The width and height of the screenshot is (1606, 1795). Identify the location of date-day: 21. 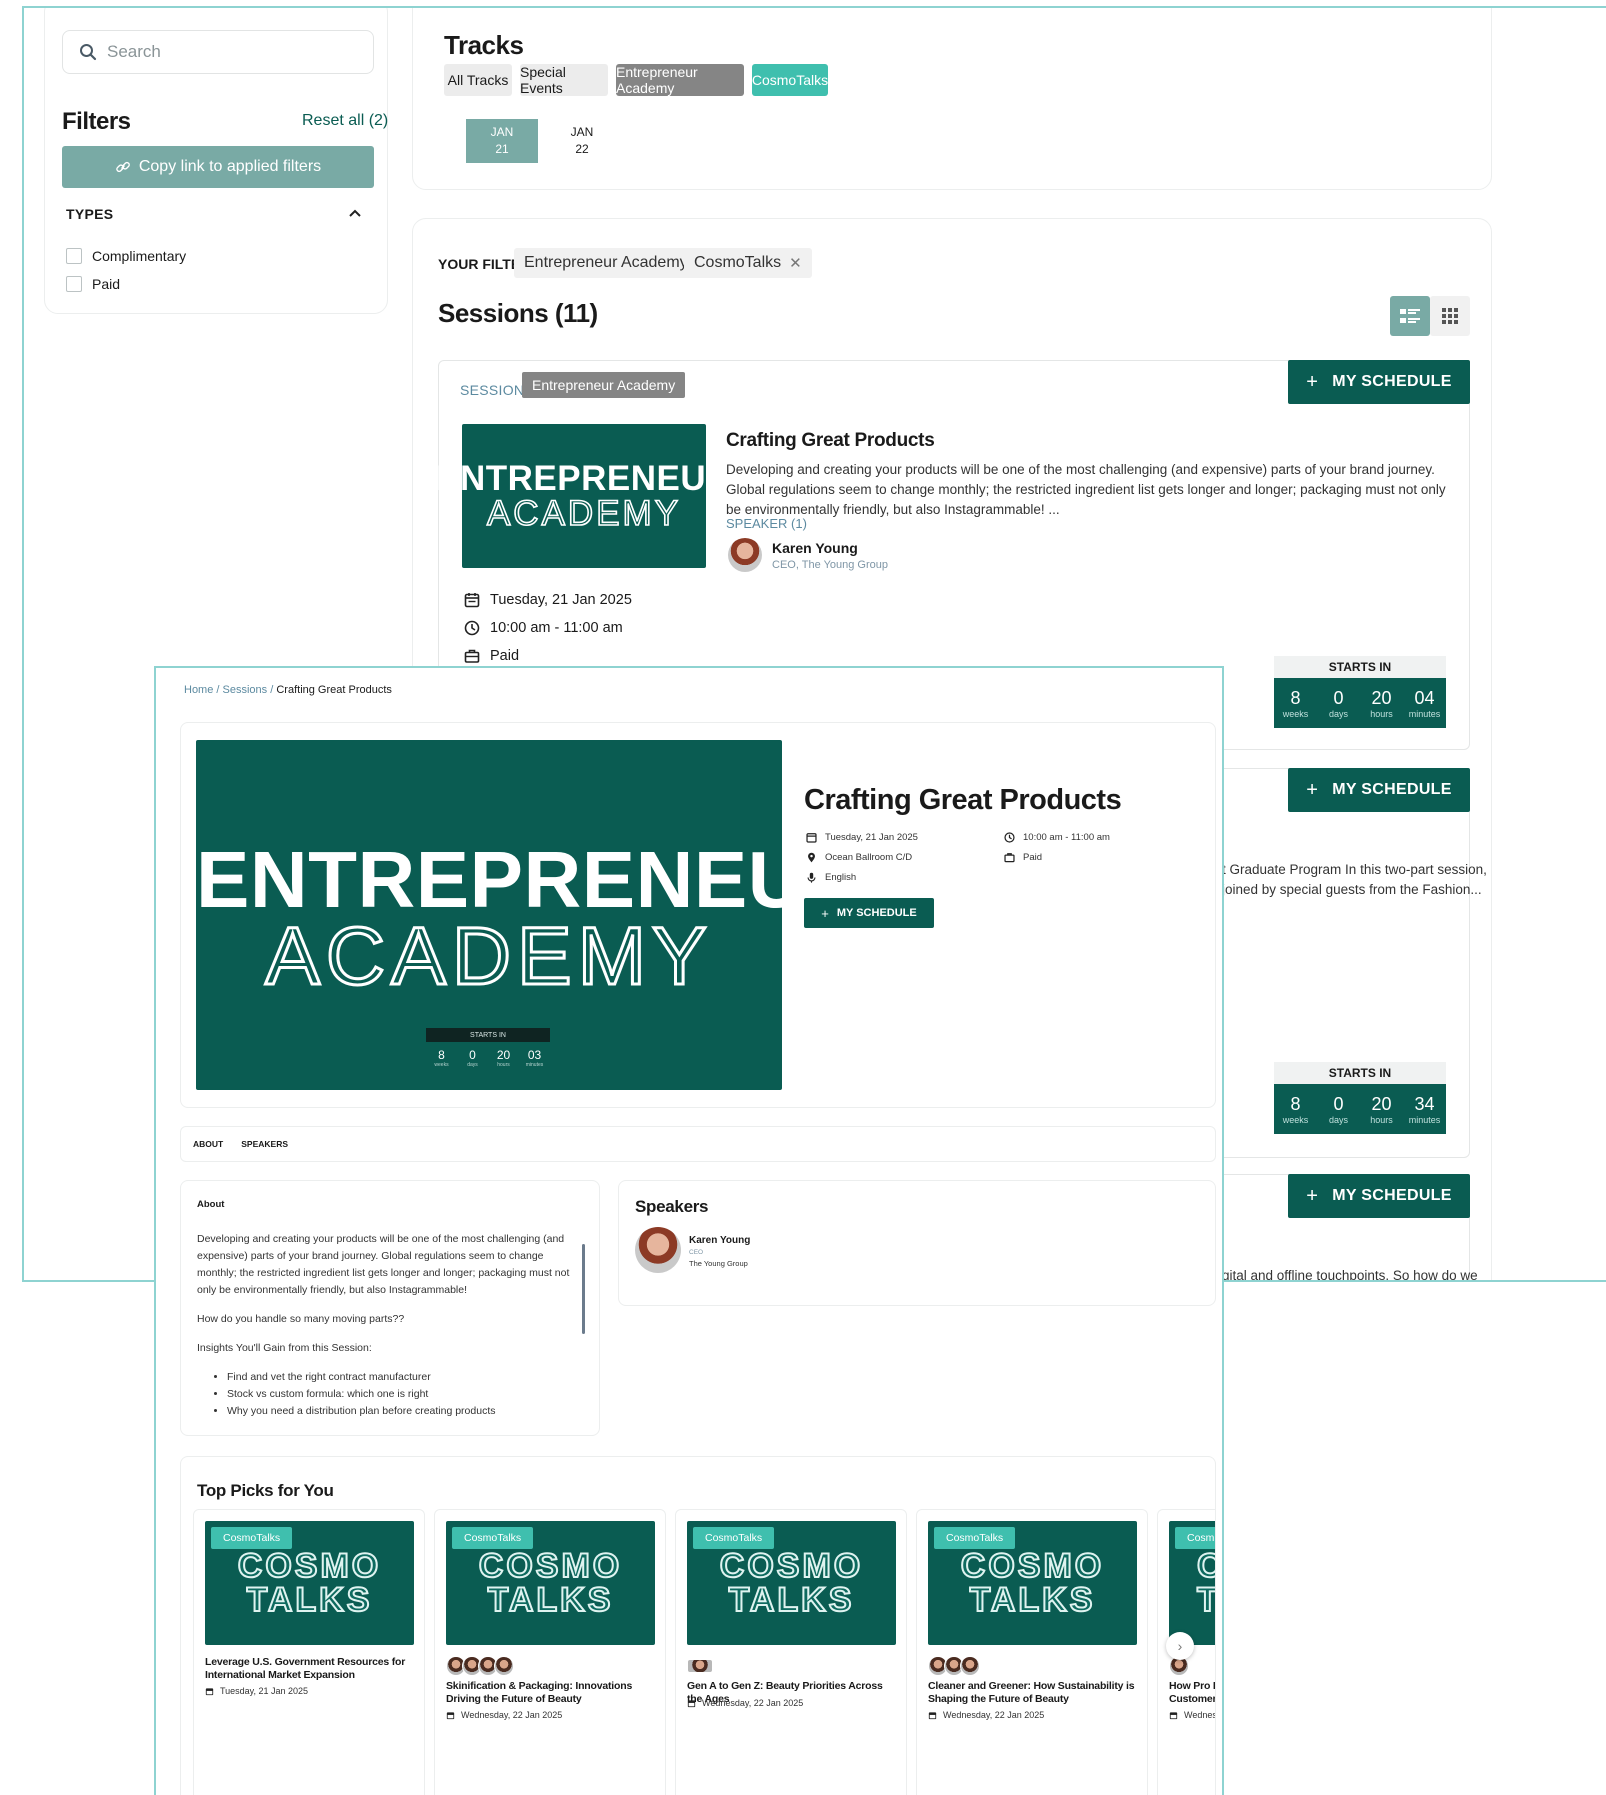
(502, 149).